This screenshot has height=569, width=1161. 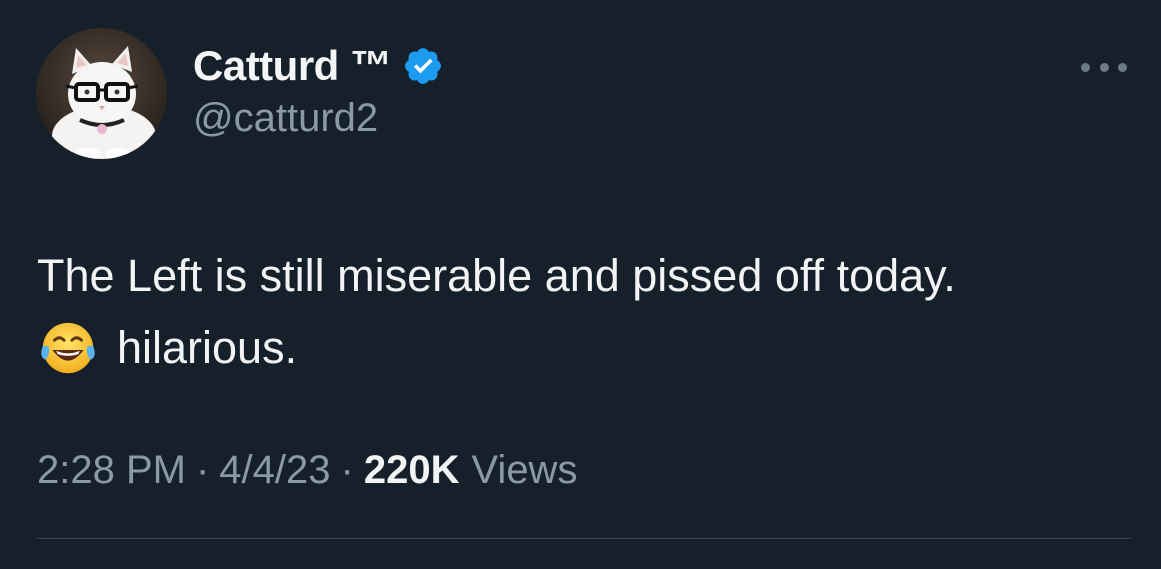 I want to click on more-horizontal-icon, so click(x=1104, y=67).